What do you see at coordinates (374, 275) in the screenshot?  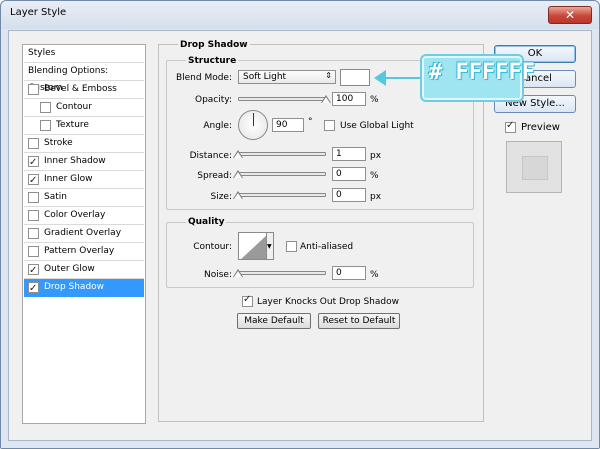 I see `noise-unit: %` at bounding box center [374, 275].